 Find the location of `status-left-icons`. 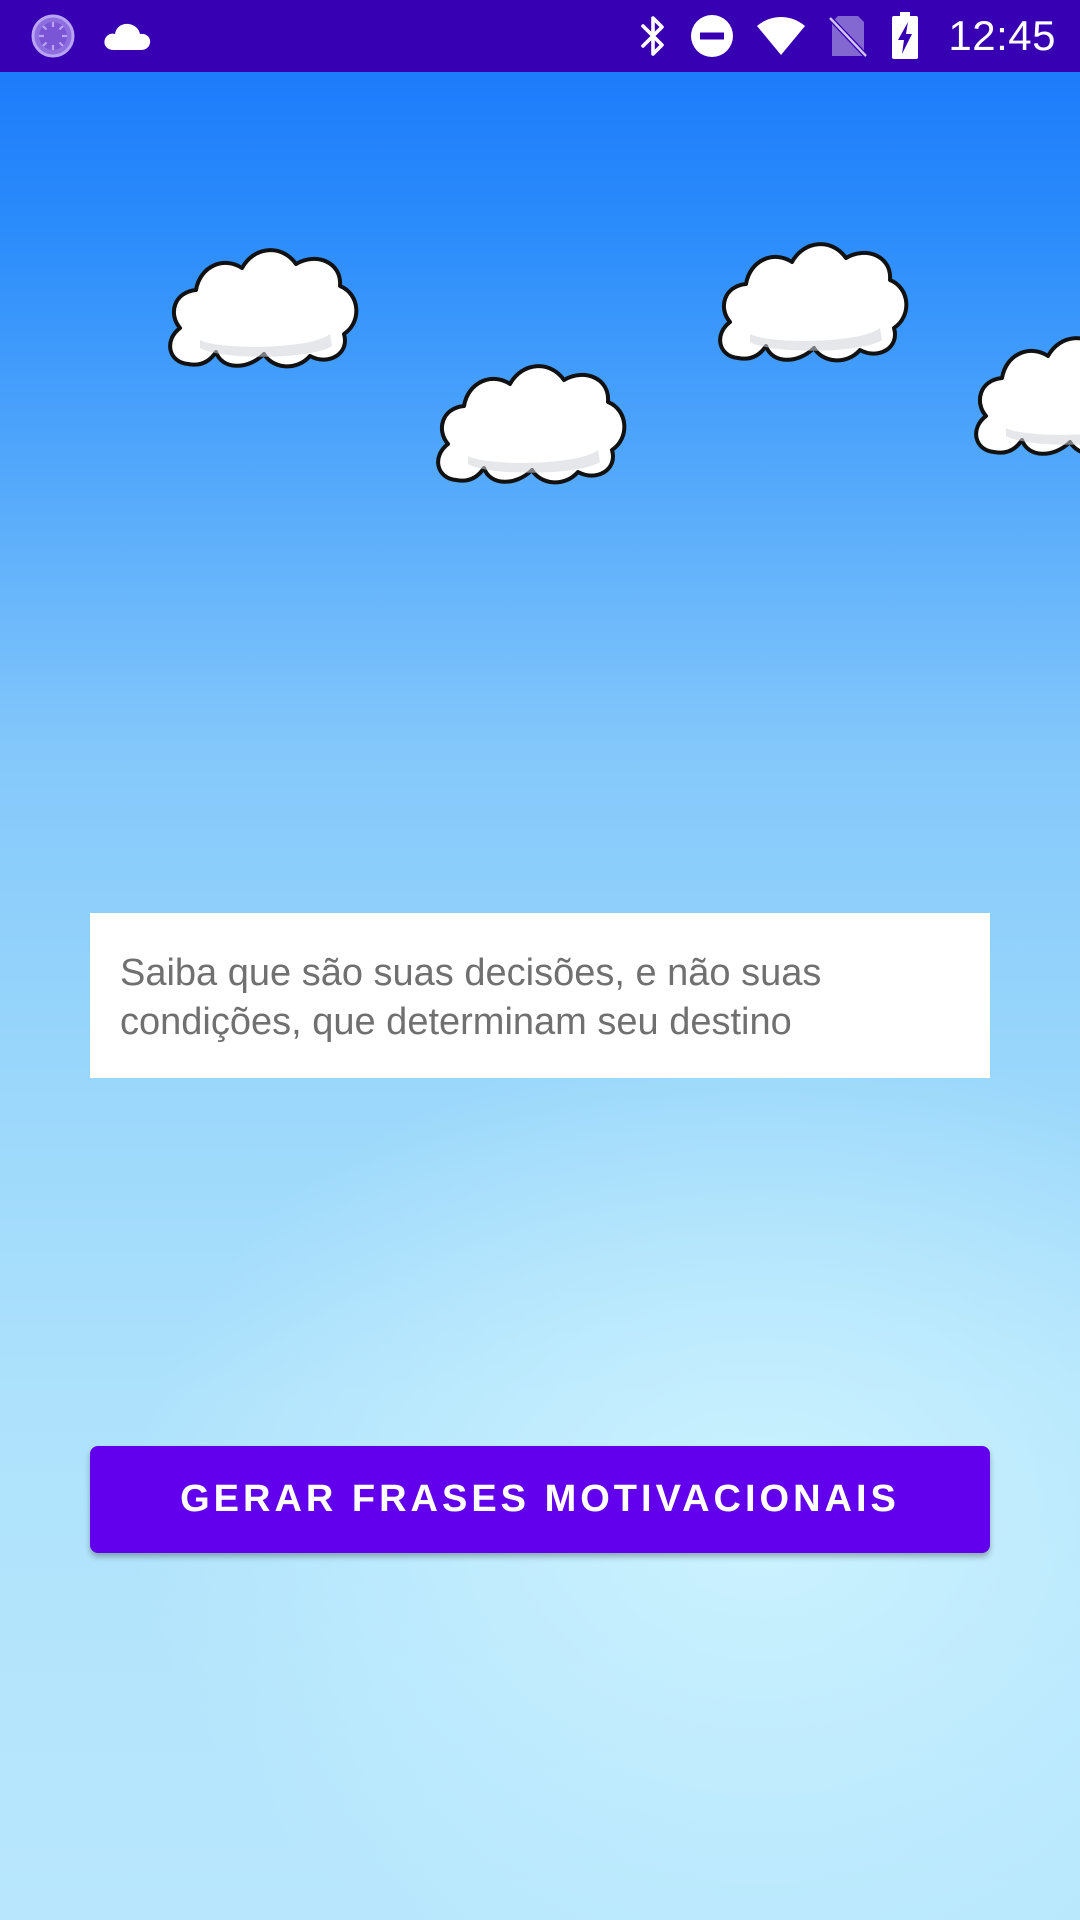

status-left-icons is located at coordinates (91, 36).